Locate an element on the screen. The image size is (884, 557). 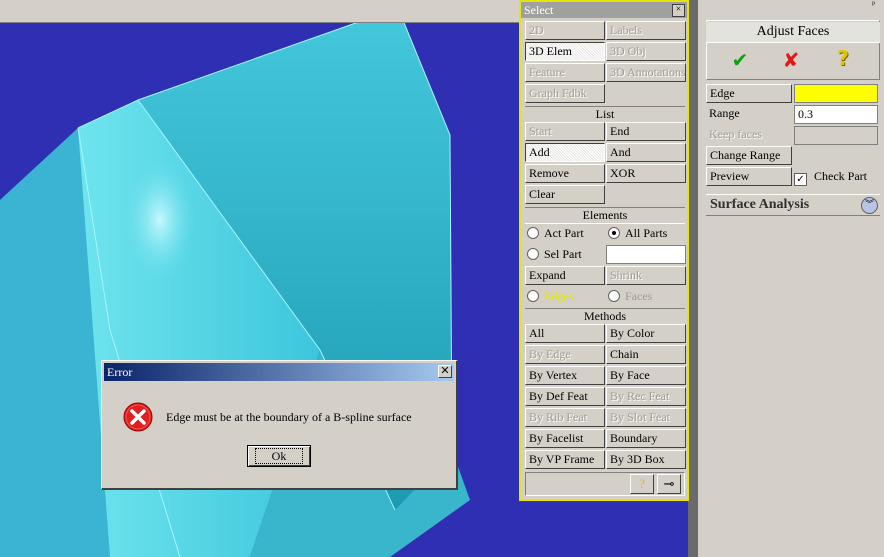
method-chain-button: Chain is located at coordinates (646, 354).